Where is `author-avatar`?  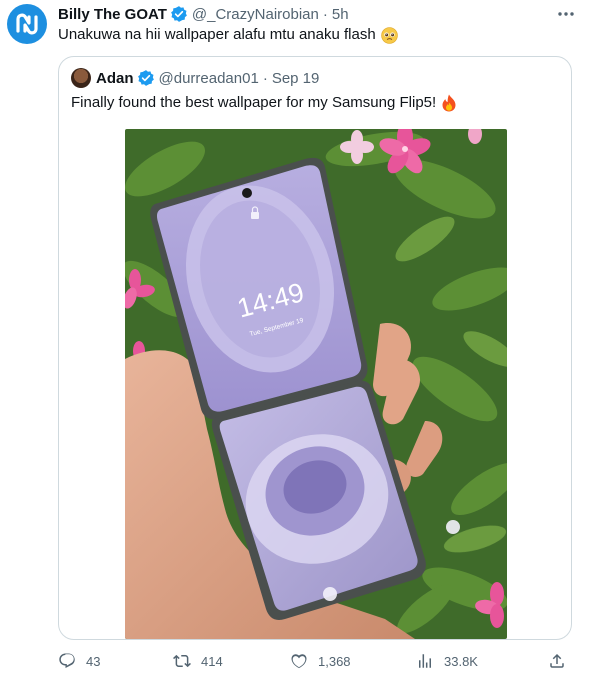 author-avatar is located at coordinates (27, 24).